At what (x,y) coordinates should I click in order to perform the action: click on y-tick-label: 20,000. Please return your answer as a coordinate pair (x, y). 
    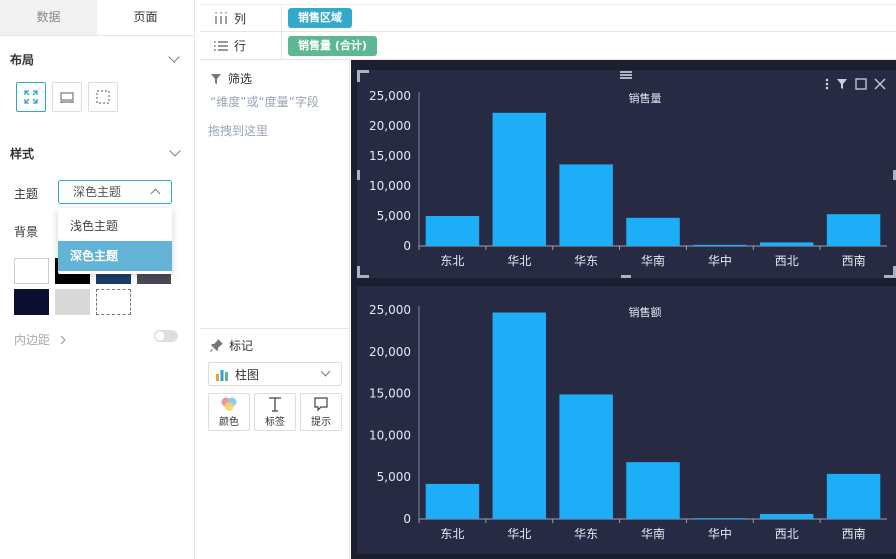
    Looking at the image, I should click on (390, 126).